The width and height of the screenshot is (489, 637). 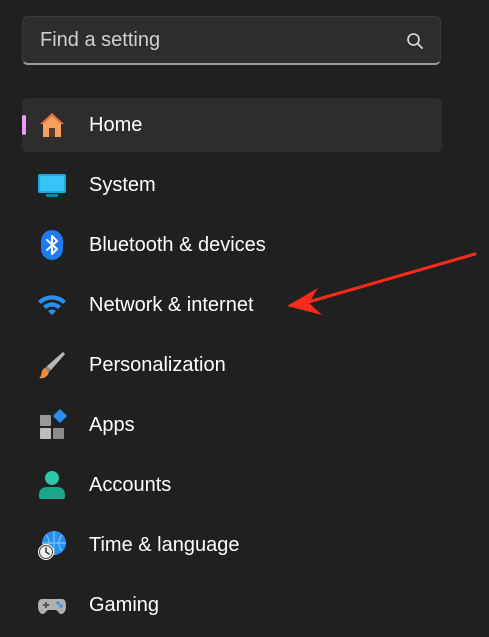 What do you see at coordinates (157, 365) in the screenshot?
I see `sidebar-item-label: Personalization` at bounding box center [157, 365].